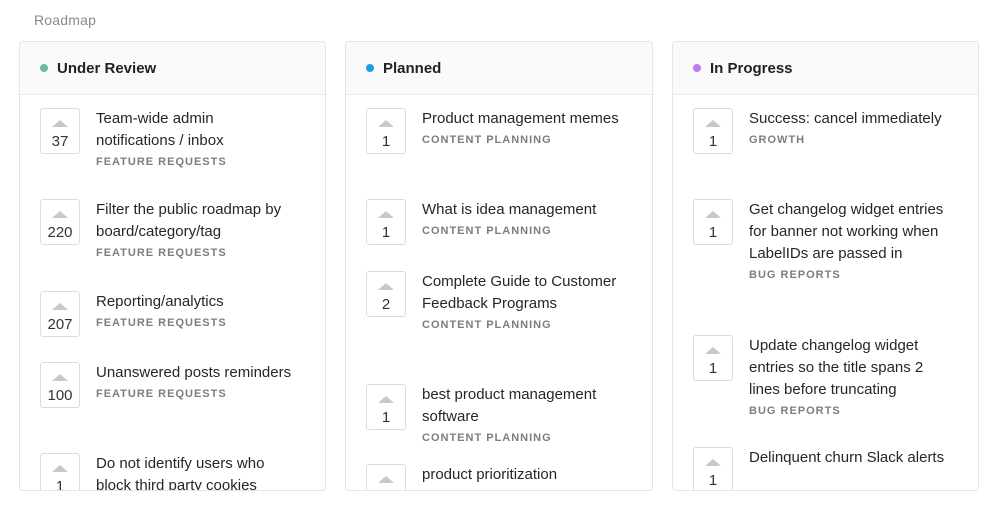  What do you see at coordinates (60, 395) in the screenshot?
I see `vote-count: 100` at bounding box center [60, 395].